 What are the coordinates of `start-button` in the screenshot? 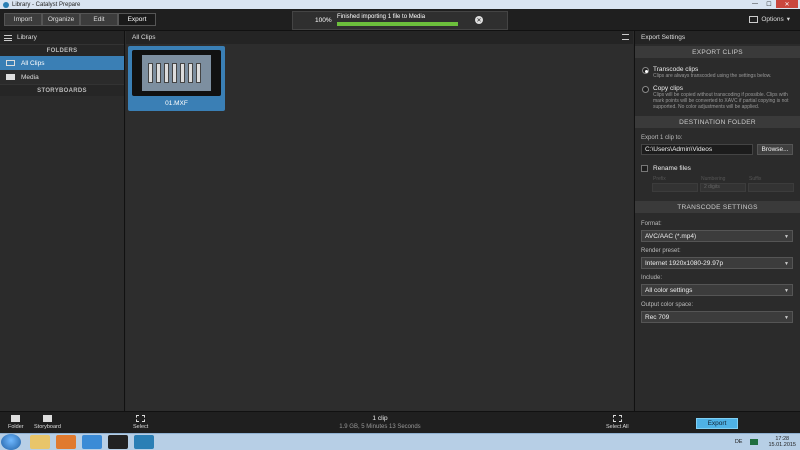 It's located at (11, 442).